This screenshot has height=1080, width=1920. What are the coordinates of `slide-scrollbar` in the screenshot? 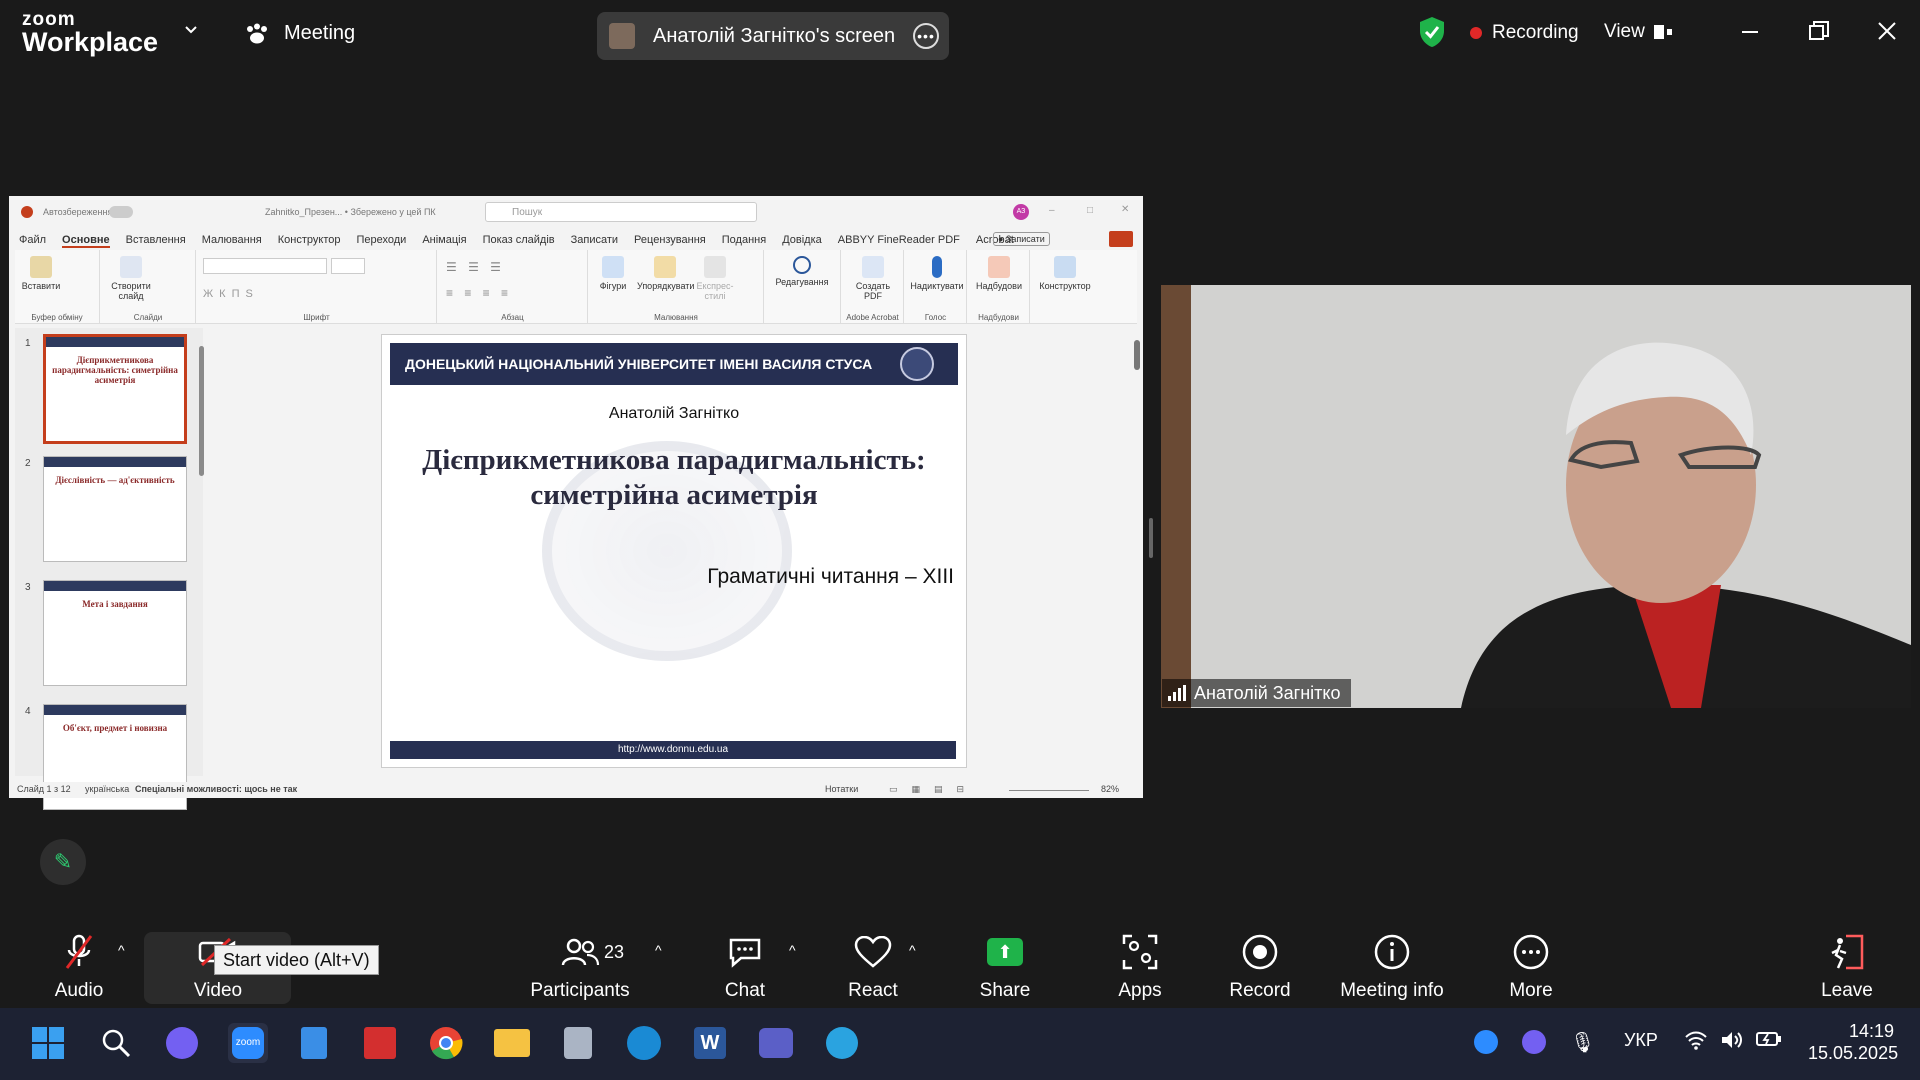 It's located at (1137, 355).